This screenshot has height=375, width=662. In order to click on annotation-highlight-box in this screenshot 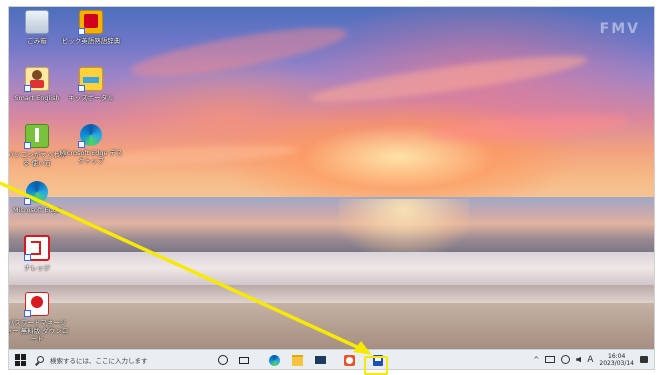, I will do `click(376, 365)`.